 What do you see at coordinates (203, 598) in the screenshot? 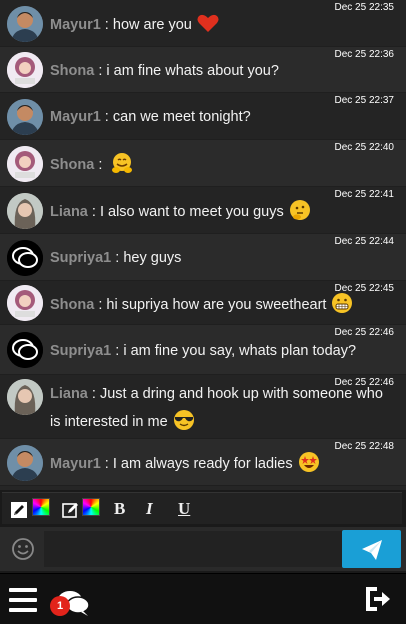
I see `bottom-bar: 1` at bounding box center [203, 598].